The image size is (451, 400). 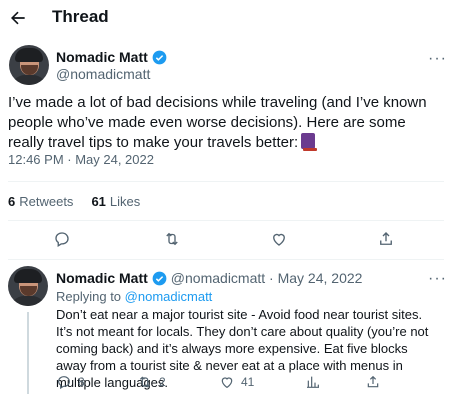 What do you see at coordinates (151, 382) in the screenshot?
I see `retweet-button: 2` at bounding box center [151, 382].